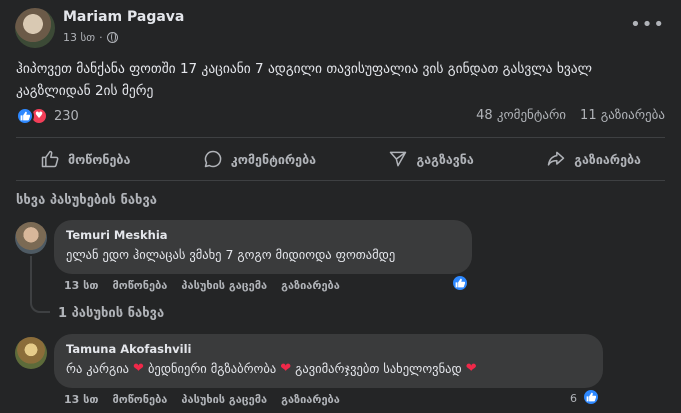 The height and width of the screenshot is (413, 681). I want to click on like-label: მოწონება, so click(99, 159).